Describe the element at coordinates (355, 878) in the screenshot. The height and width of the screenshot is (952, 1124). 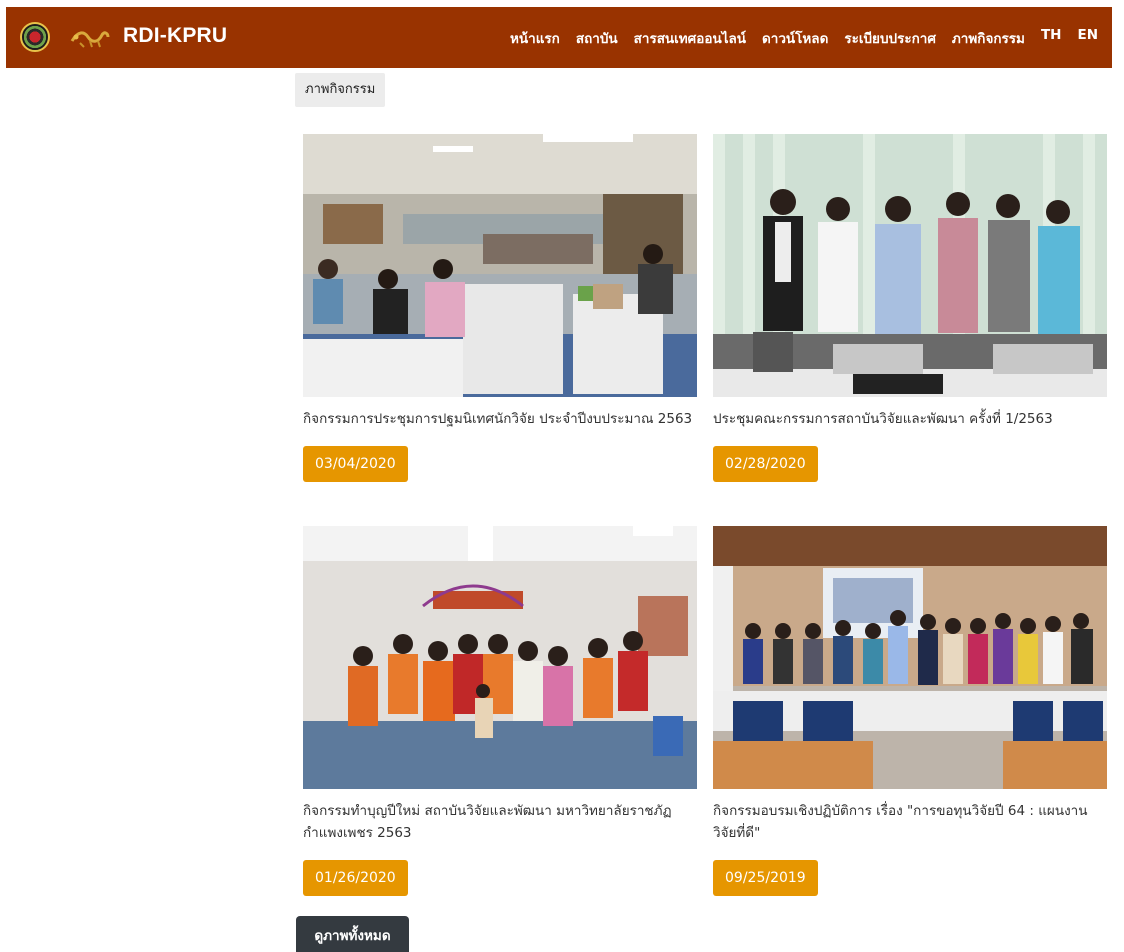
I see `activity-date-button: 01/26/2020` at that location.